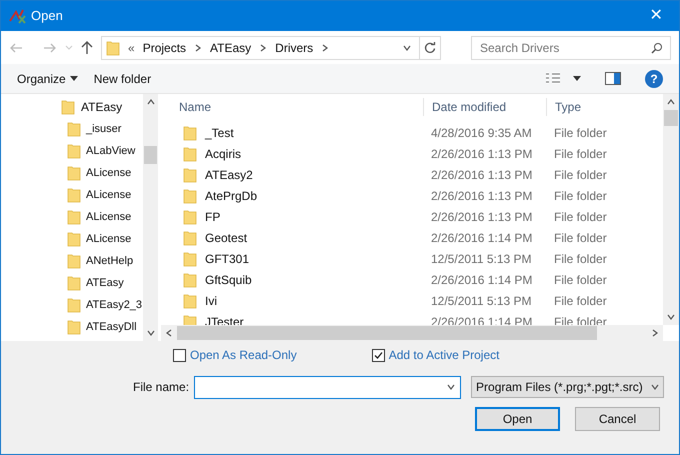 The image size is (680, 455). I want to click on open-button: Open, so click(517, 419).